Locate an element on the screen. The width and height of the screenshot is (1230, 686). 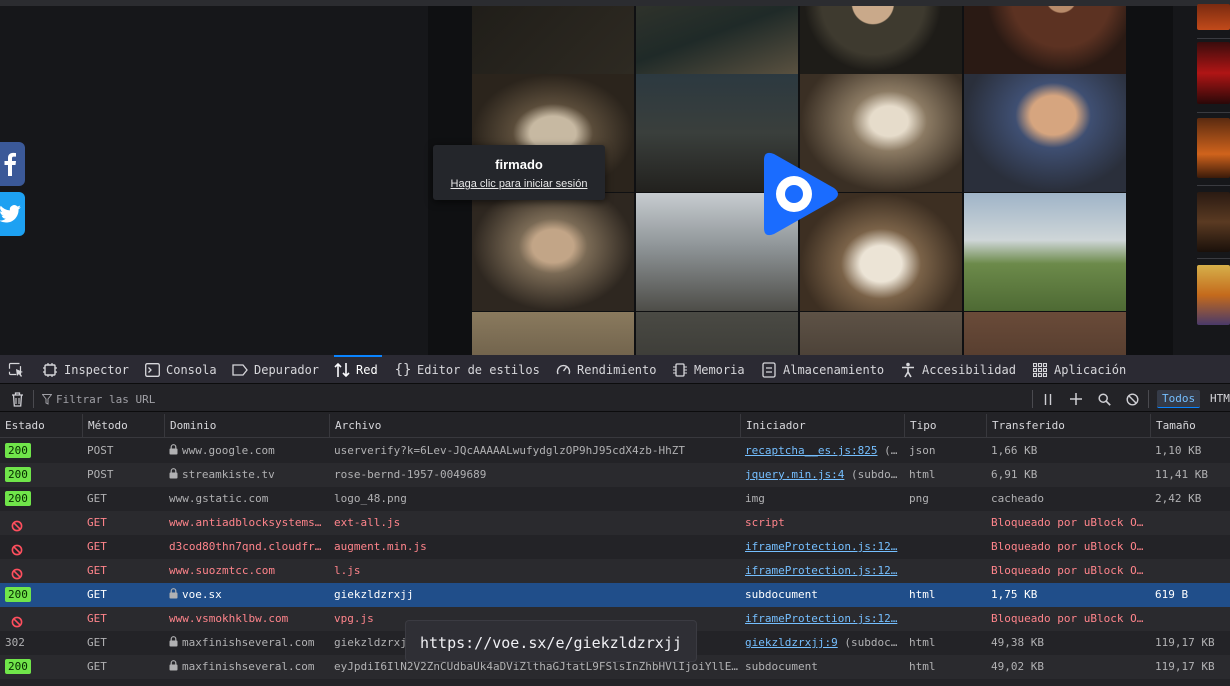
sign-in-link: Haga clic para iniciar sesión is located at coordinates (519, 184).